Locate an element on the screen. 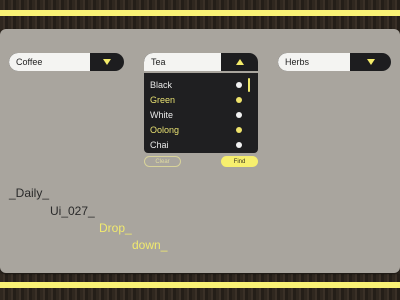 The height and width of the screenshot is (300, 400). title-line-daily: _Daily_ is located at coordinates (29, 193).